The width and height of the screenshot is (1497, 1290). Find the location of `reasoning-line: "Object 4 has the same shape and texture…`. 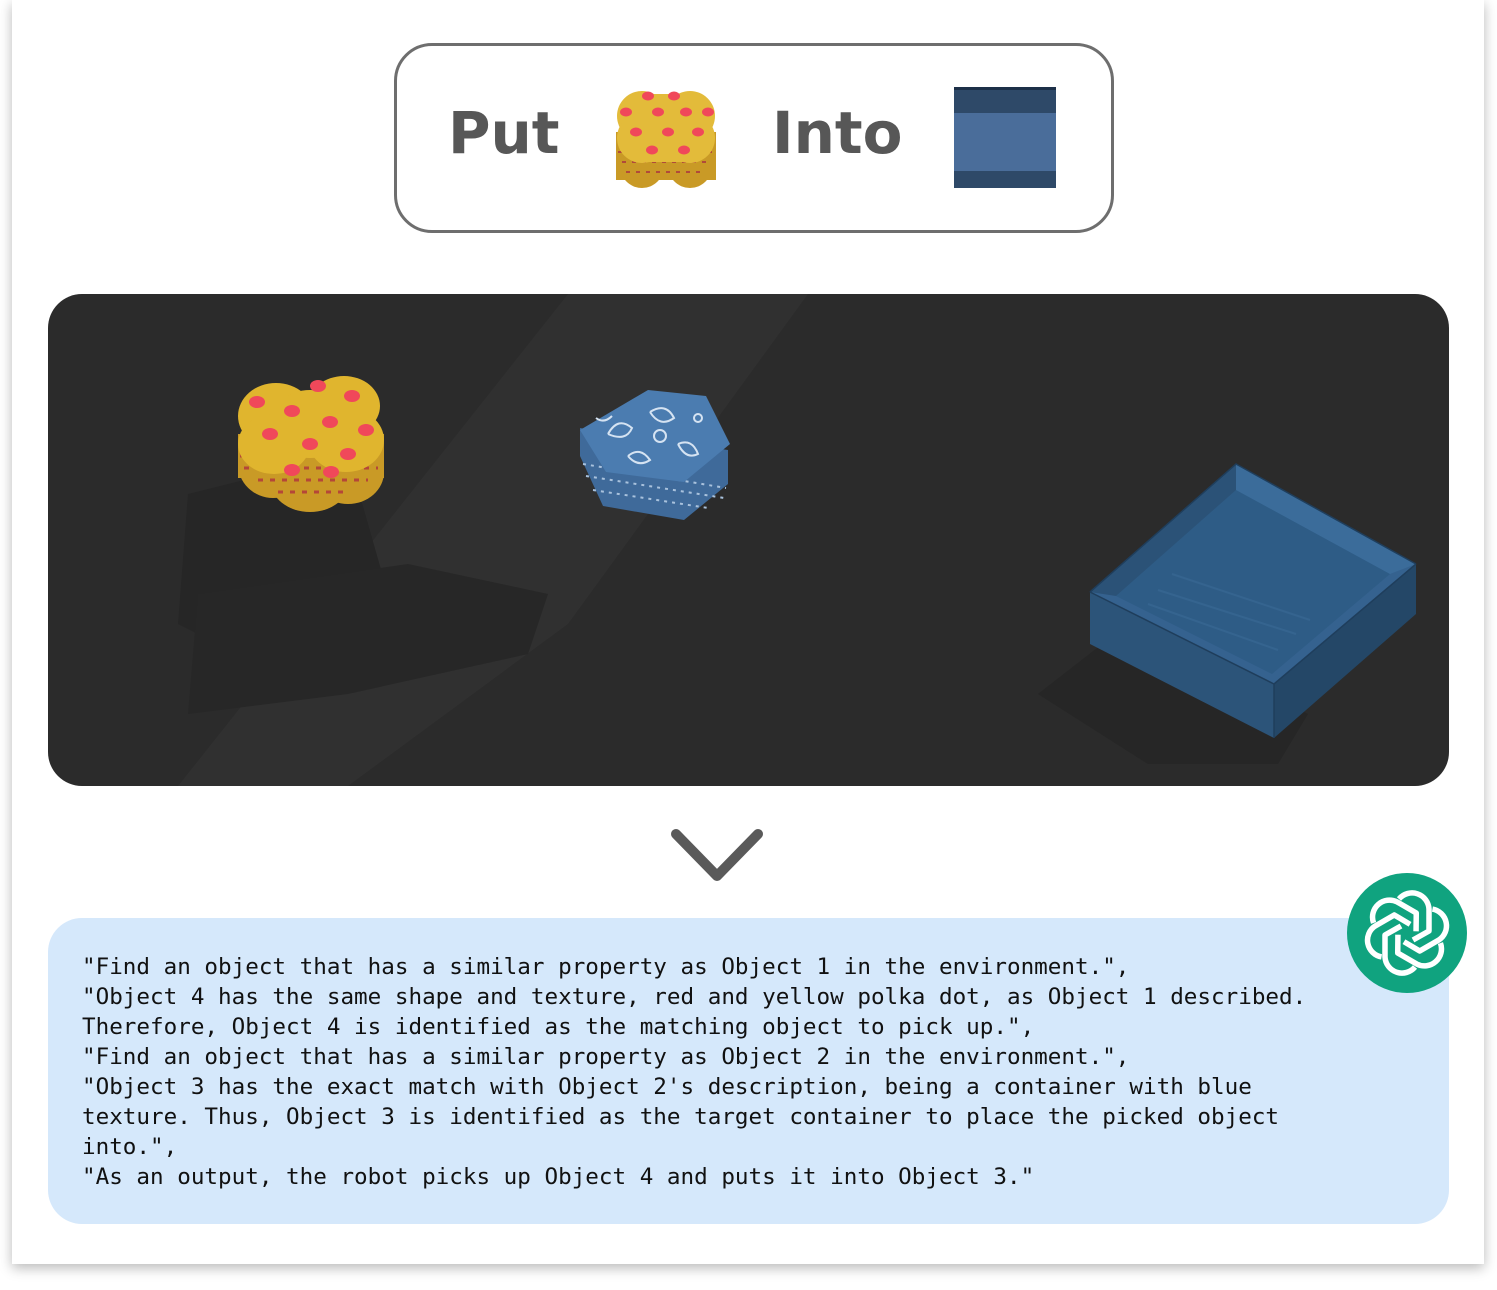

reasoning-line: "Object 4 has the same shape and texture… is located at coordinates (694, 997).